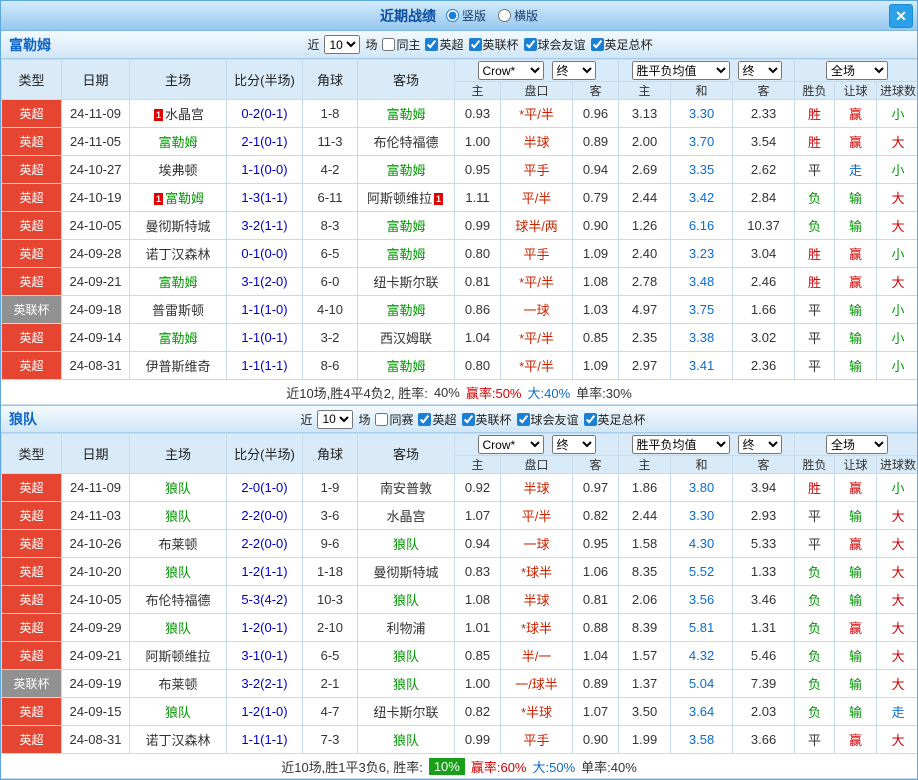 Image resolution: width=918 pixels, height=780 pixels. Describe the element at coordinates (264, 487) in the screenshot. I see `match-score: 2-0(1-0)` at that location.